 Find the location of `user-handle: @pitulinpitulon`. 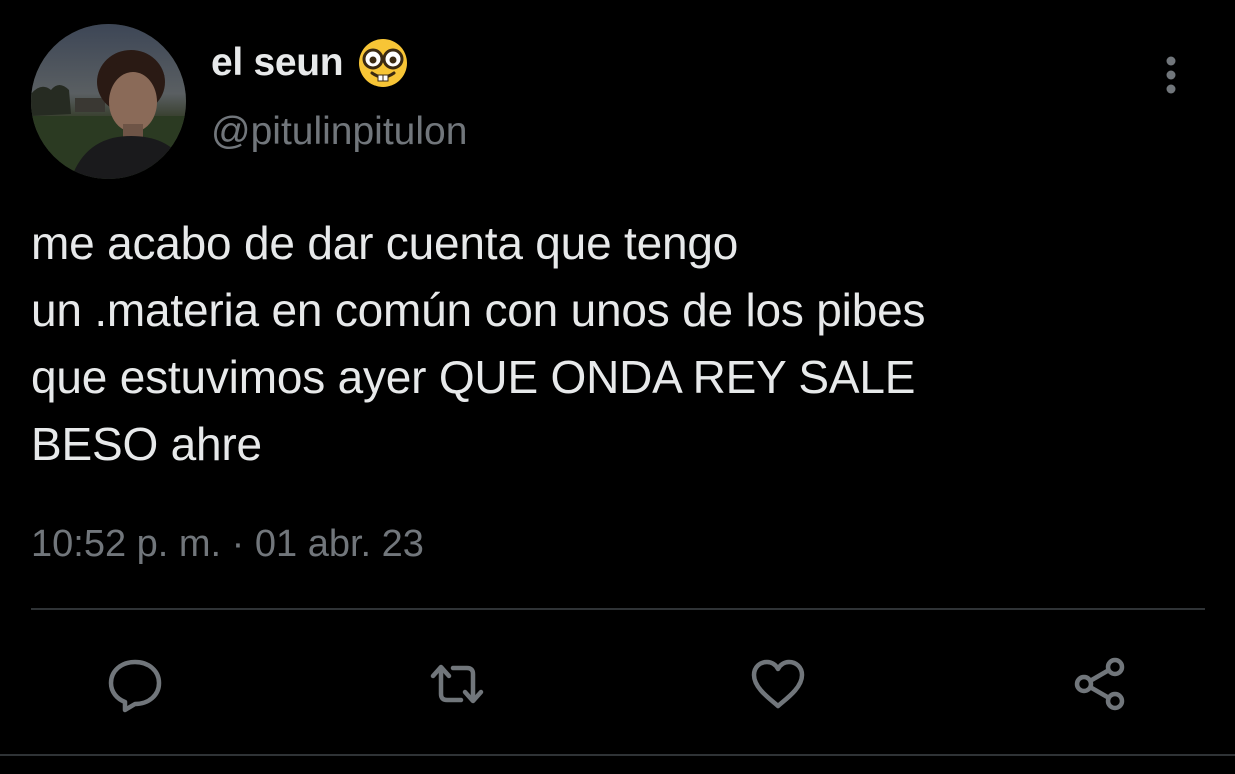

user-handle: @pitulinpitulon is located at coordinates (339, 132).